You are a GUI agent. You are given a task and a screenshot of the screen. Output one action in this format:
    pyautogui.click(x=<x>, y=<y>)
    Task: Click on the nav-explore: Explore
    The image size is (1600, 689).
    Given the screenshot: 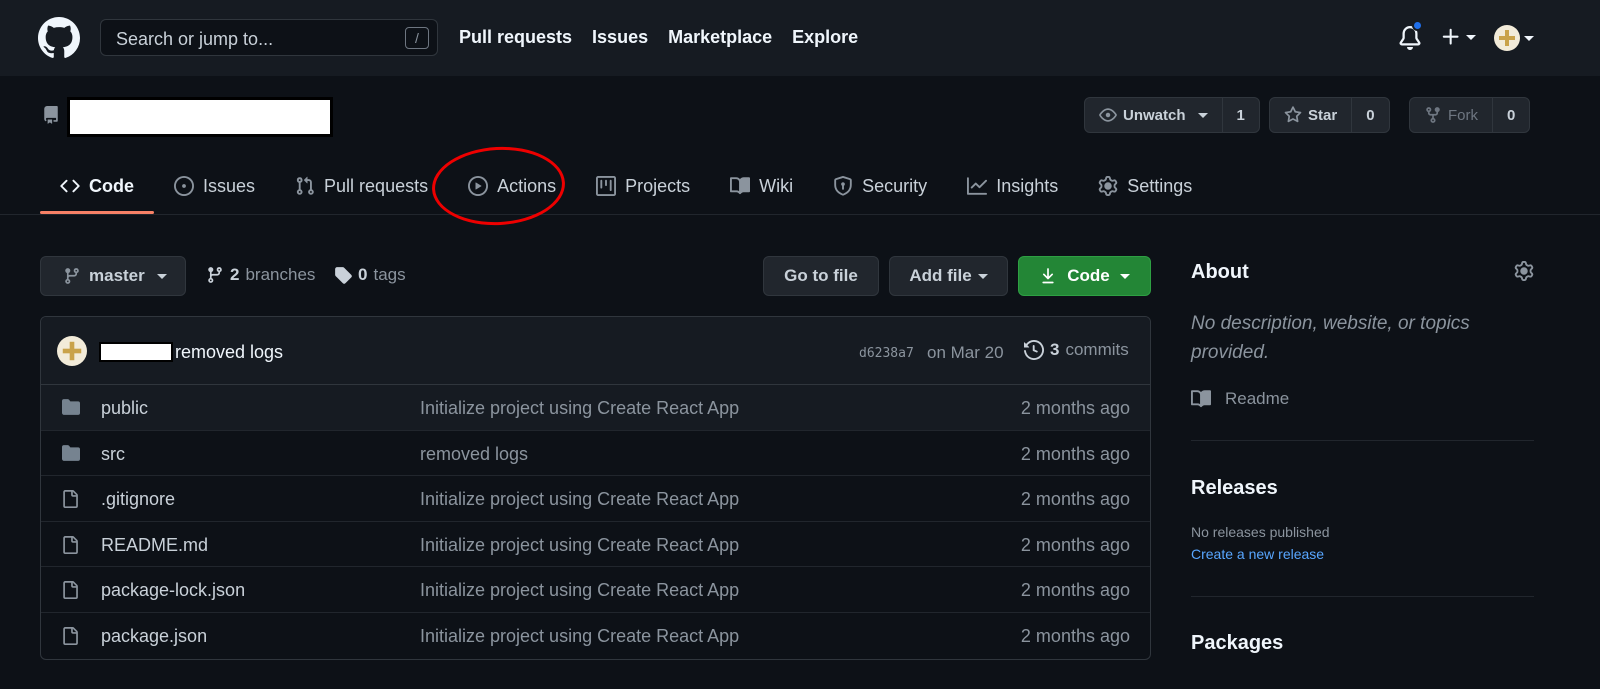 What is the action you would take?
    pyautogui.click(x=825, y=37)
    